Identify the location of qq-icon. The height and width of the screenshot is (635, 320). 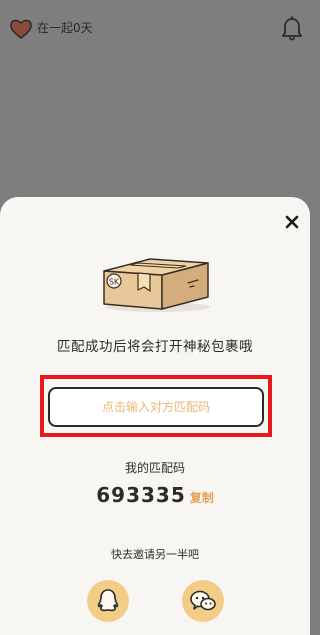
(108, 600).